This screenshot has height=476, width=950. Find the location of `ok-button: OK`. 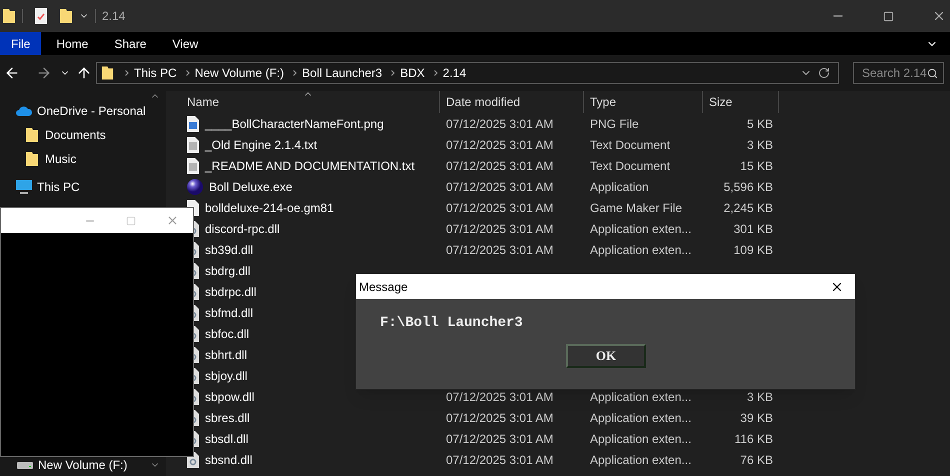

ok-button: OK is located at coordinates (606, 356).